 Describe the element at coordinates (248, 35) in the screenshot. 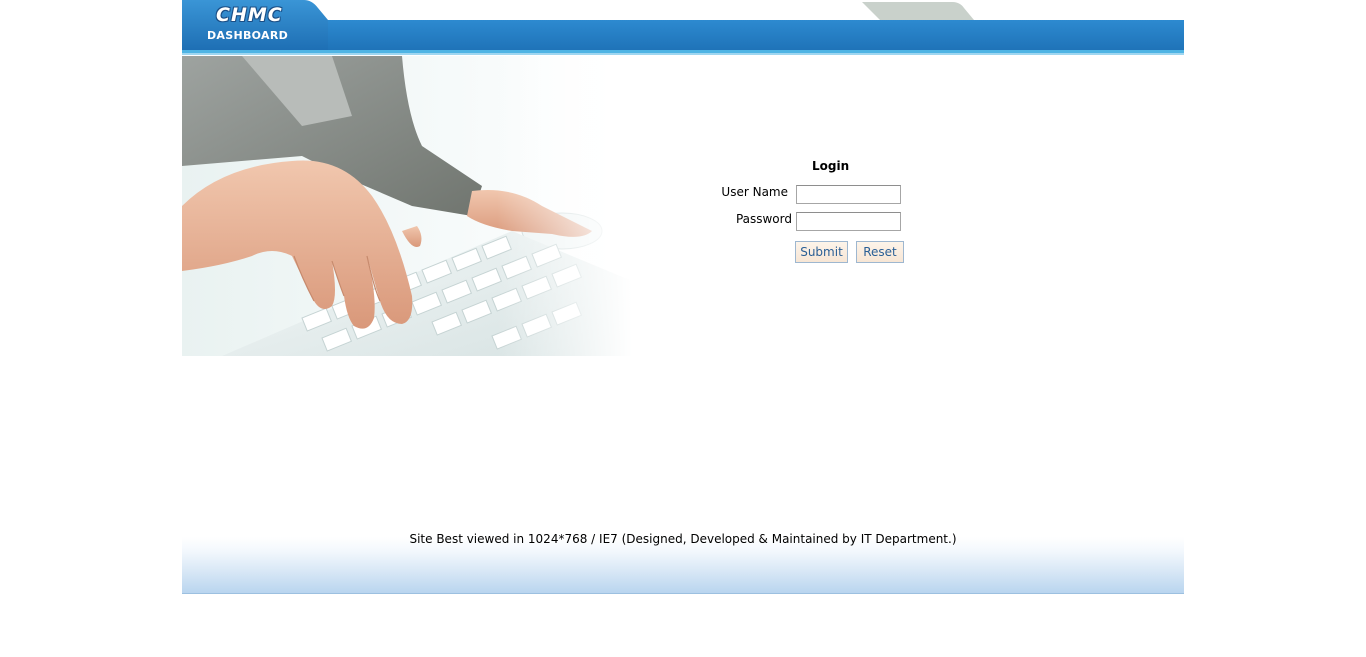

I see `logo-subtitle: DASHBOARD` at that location.